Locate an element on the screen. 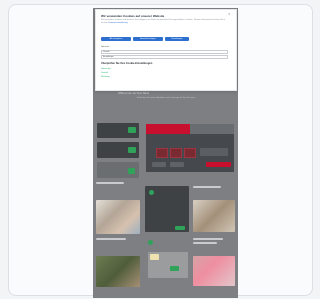  tab-inactive is located at coordinates (212, 129).